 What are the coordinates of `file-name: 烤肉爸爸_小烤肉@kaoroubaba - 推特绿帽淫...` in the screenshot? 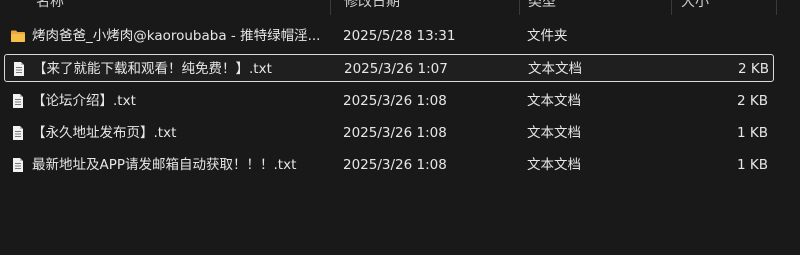 It's located at (176, 36).